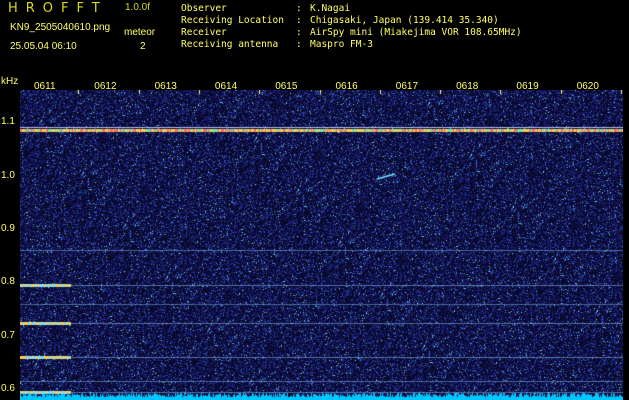 The height and width of the screenshot is (400, 629). What do you see at coordinates (416, 32) in the screenshot?
I see `info-value: AirSpy mini (Miakejima VOR 108.65MHz)` at bounding box center [416, 32].